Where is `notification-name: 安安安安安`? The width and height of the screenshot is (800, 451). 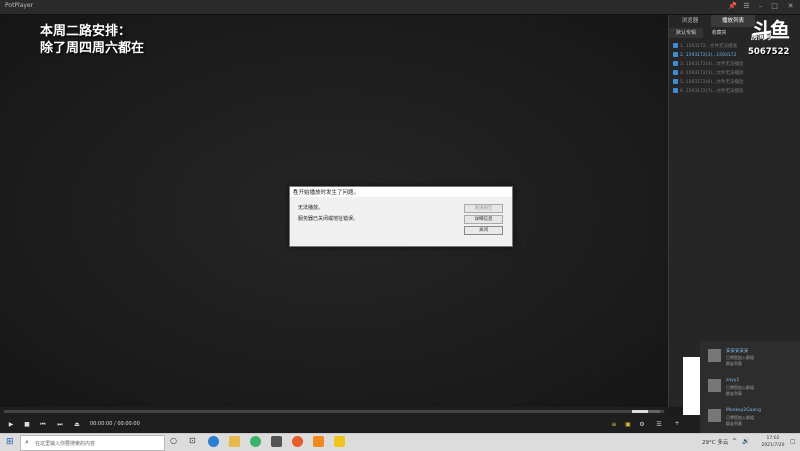
notification-name: 安安安安安 is located at coordinates (737, 351).